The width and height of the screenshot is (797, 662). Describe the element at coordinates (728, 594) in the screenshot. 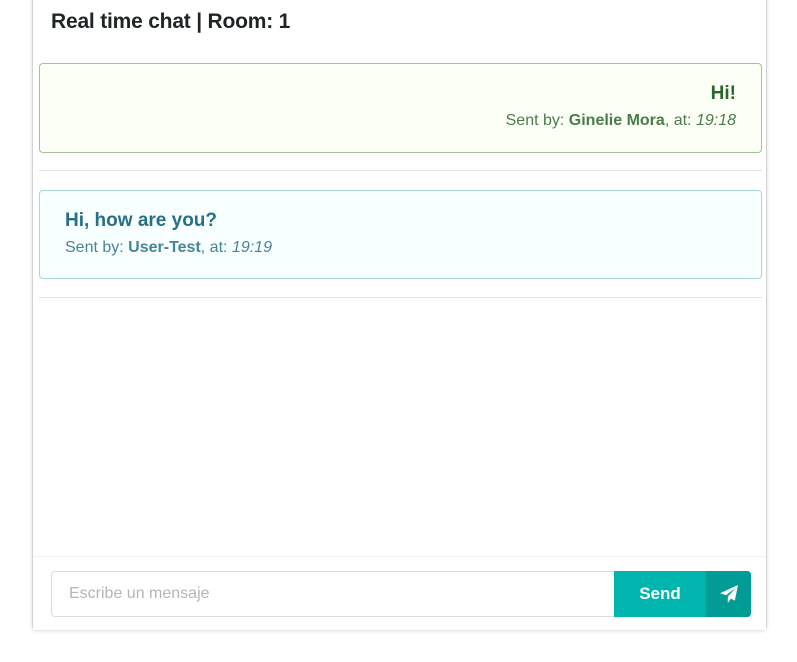

I see `paper-plane-icon` at that location.